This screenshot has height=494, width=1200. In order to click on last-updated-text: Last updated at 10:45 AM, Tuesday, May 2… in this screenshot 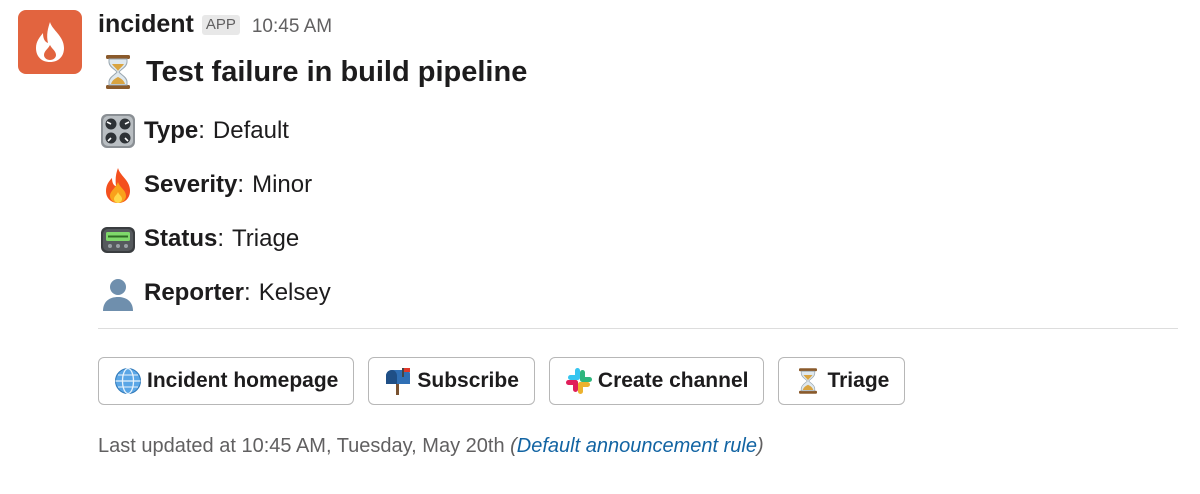, I will do `click(304, 446)`.